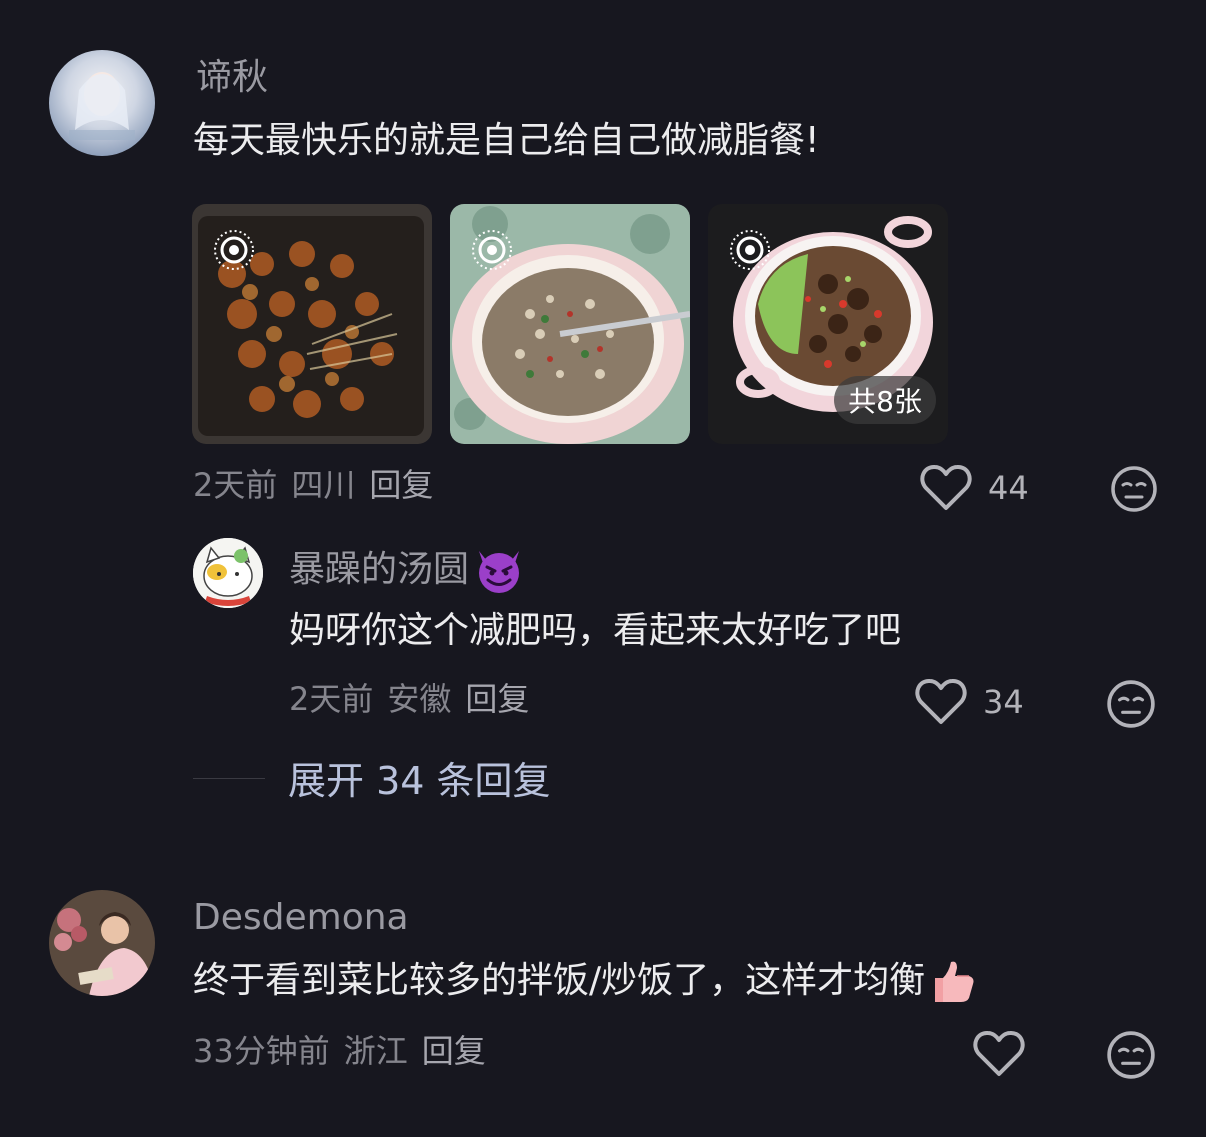 This screenshot has width=1206, height=1137. What do you see at coordinates (235, 485) in the screenshot?
I see `comment-time: 2天前` at bounding box center [235, 485].